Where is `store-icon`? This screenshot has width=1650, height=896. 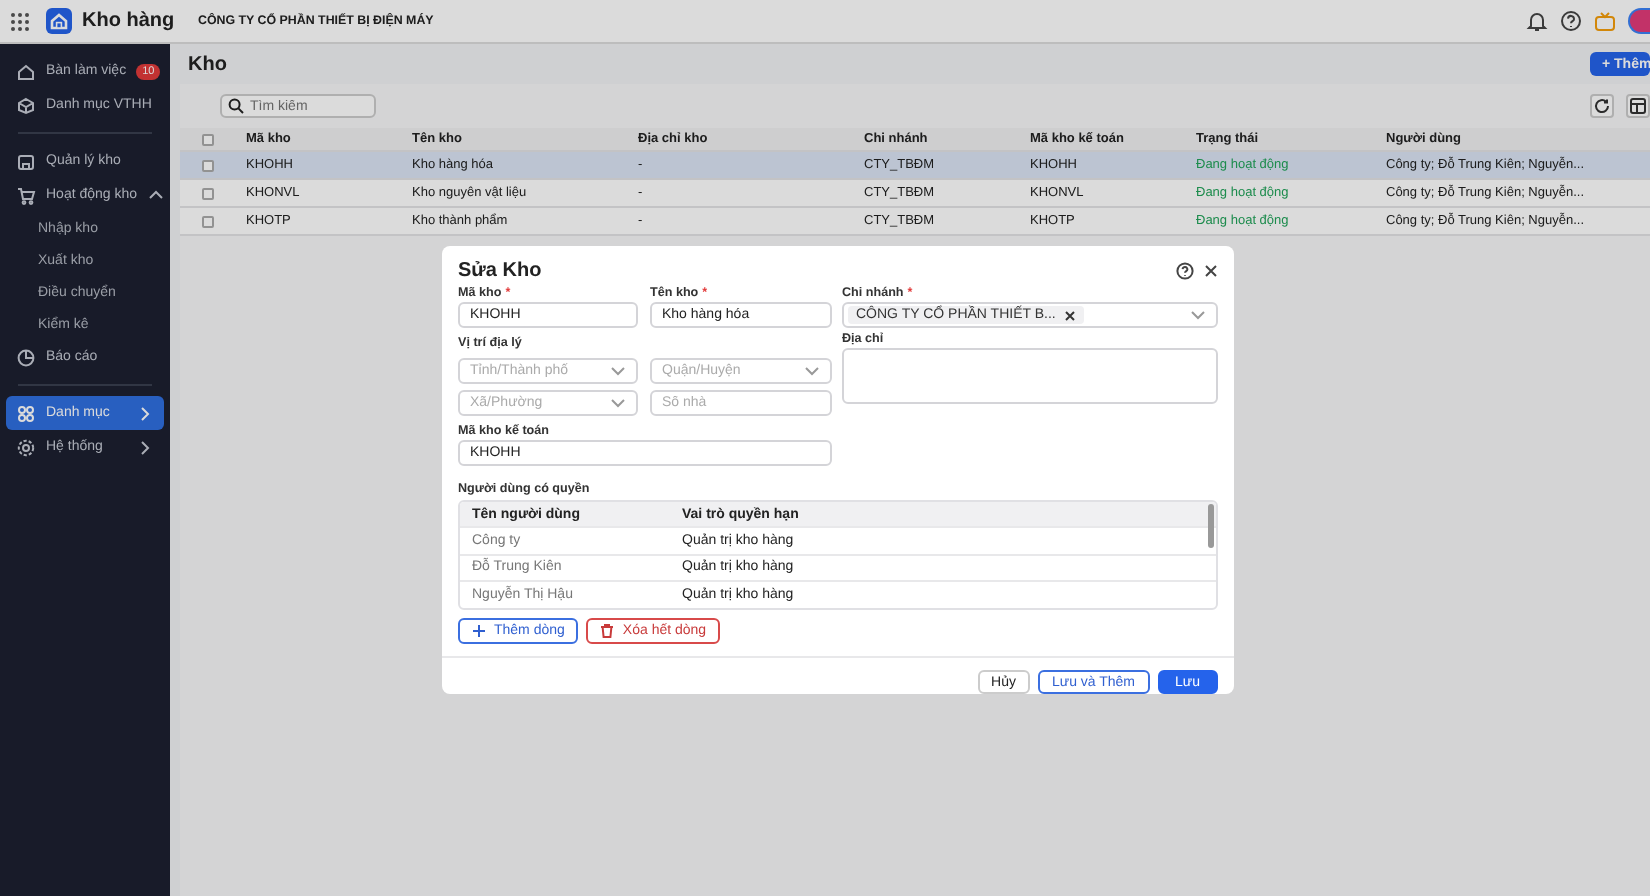 store-icon is located at coordinates (26, 161).